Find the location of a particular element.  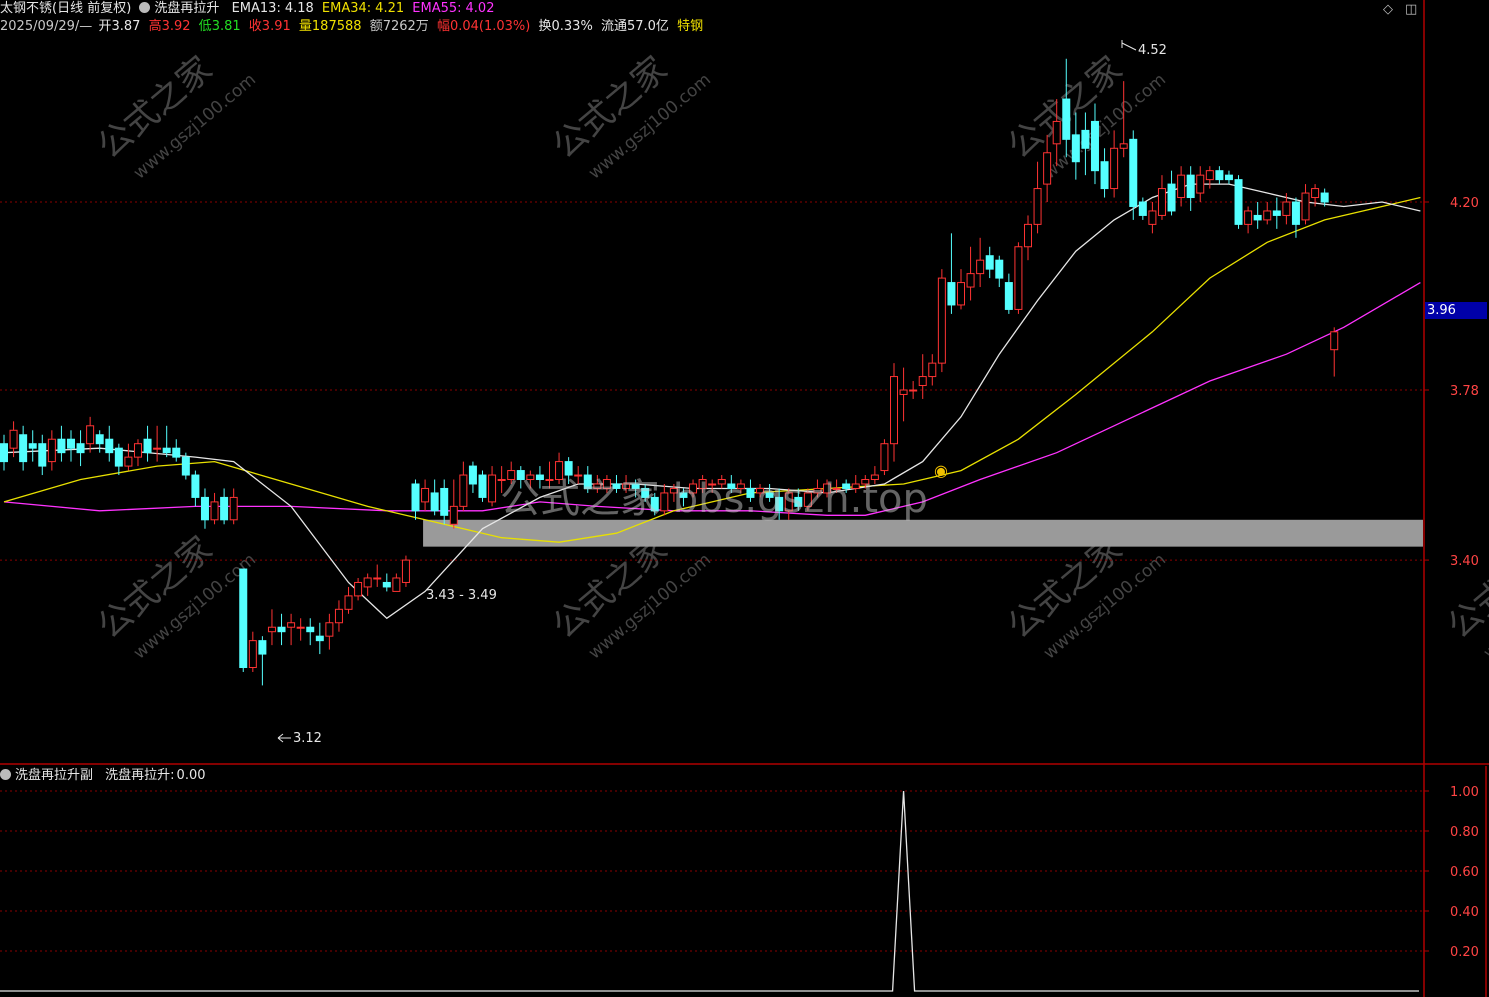

support-zone is located at coordinates (923, 533).